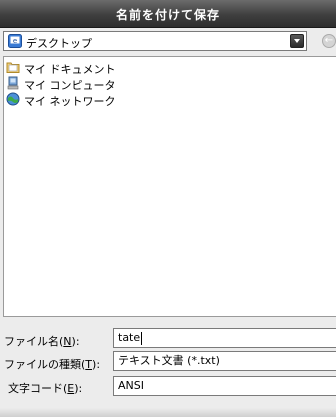 This screenshot has width=336, height=417. I want to click on folder-icon, so click(13, 67).